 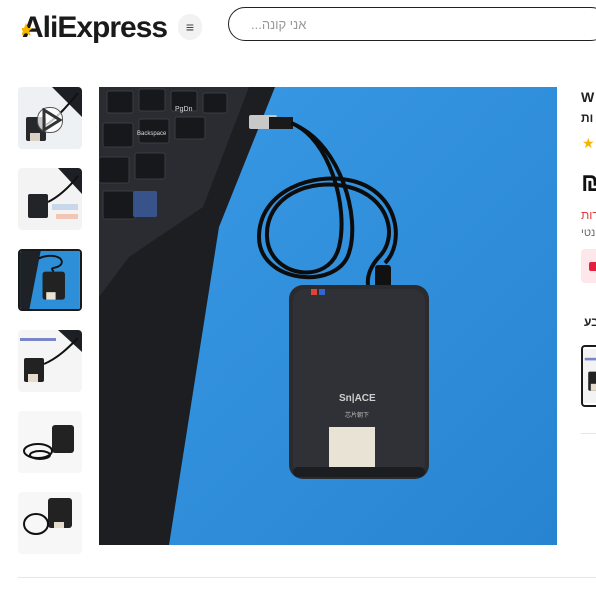 I want to click on header: AliExpress ≡, so click(x=298, y=28).